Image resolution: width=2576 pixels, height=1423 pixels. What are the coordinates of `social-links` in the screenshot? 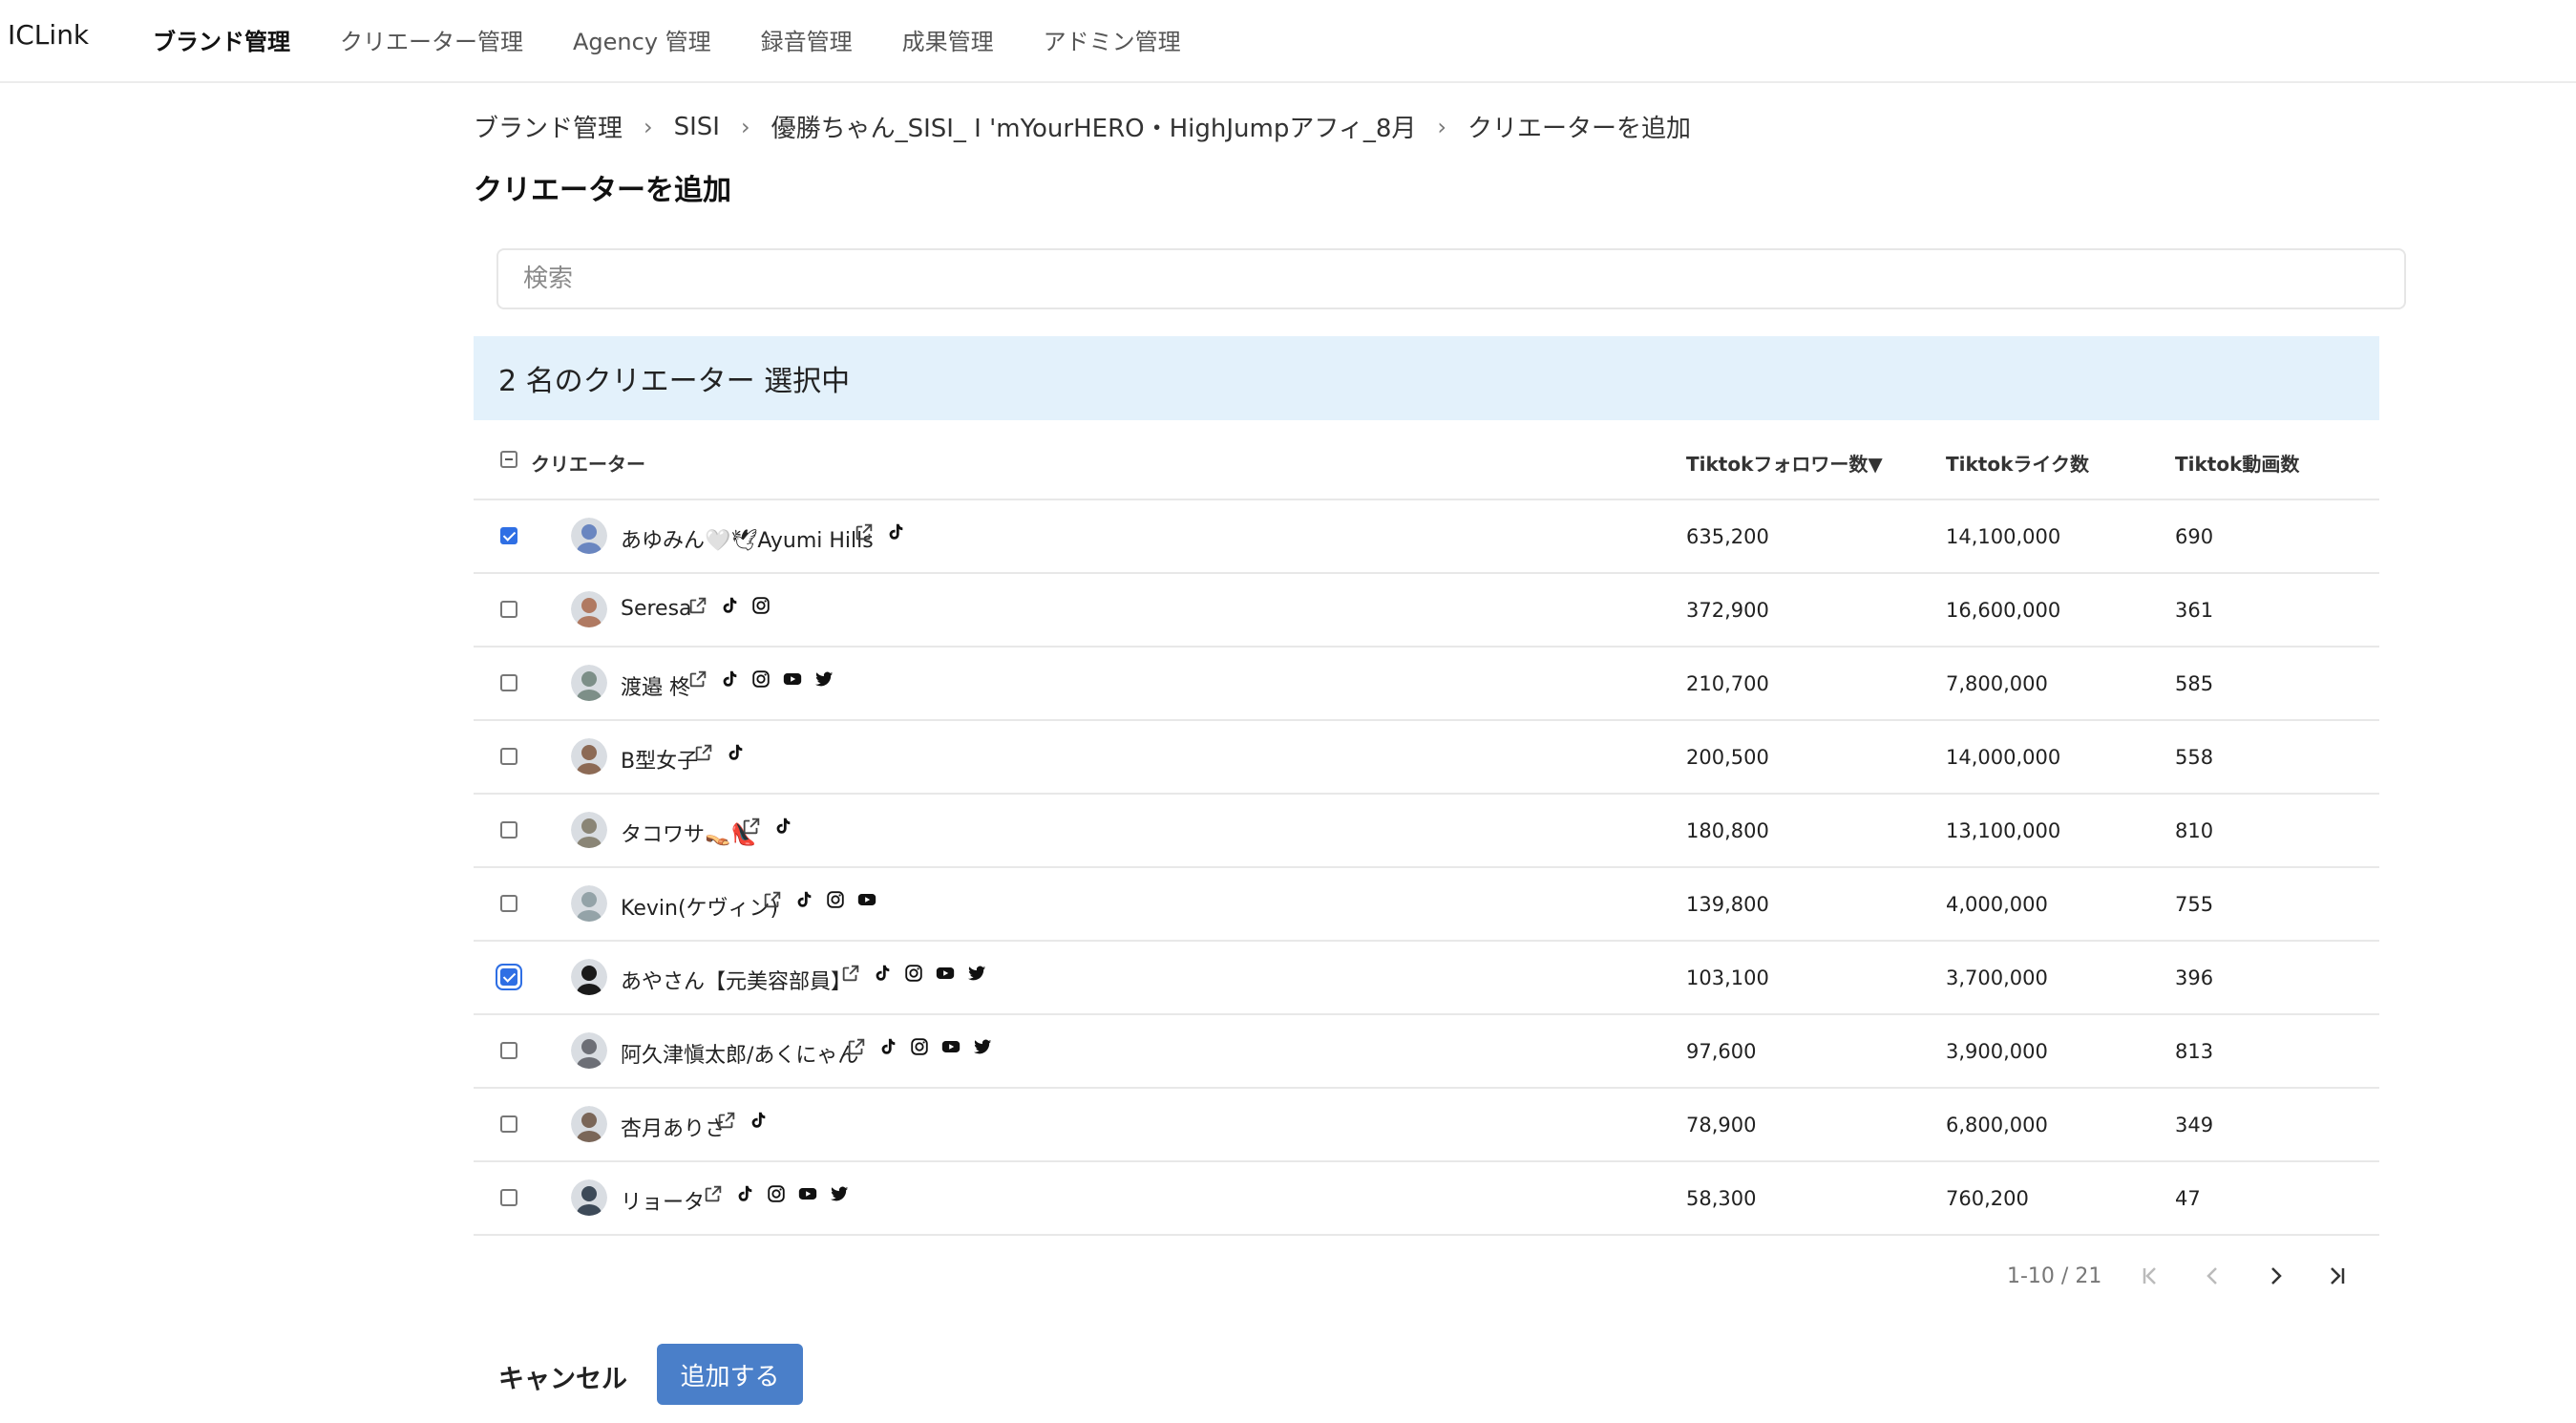 It's located at (913, 973).